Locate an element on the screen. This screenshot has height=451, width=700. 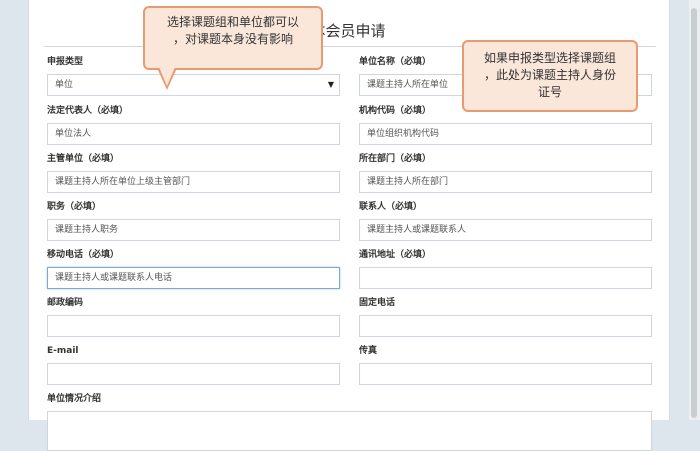
field-mobile-phone: 移动电话（必填） 课题主持人或课题联系人电话 is located at coordinates (193, 269).